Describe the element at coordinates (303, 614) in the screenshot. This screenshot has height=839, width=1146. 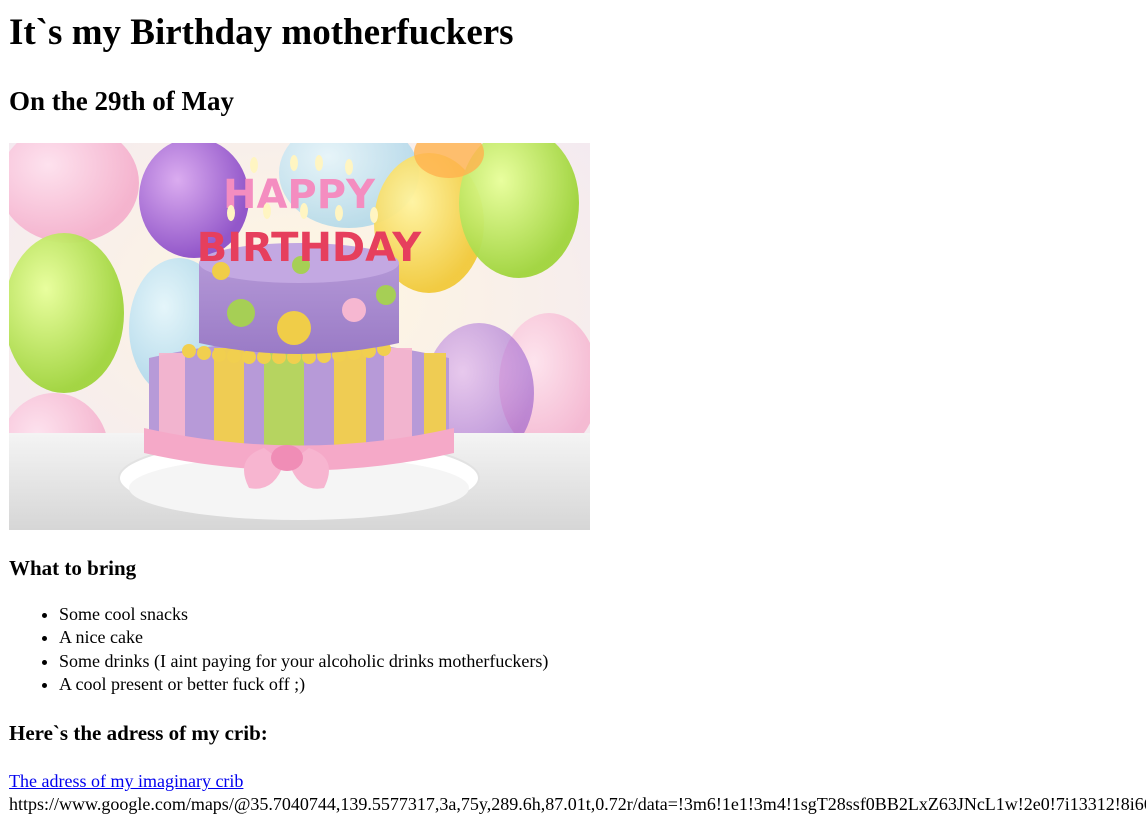
I see `list-item: Some cool snacks` at that location.